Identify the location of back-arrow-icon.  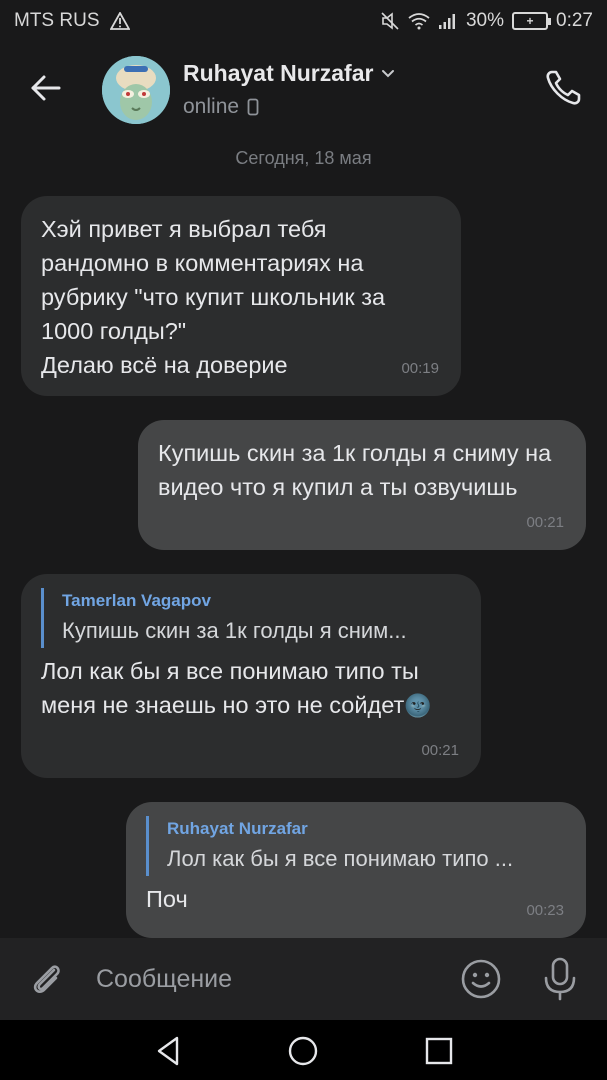
(46, 88).